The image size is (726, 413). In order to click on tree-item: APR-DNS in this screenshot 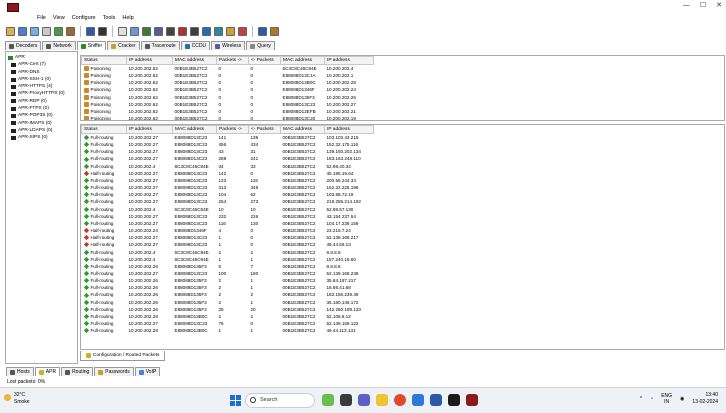, I will do `click(41, 72)`.